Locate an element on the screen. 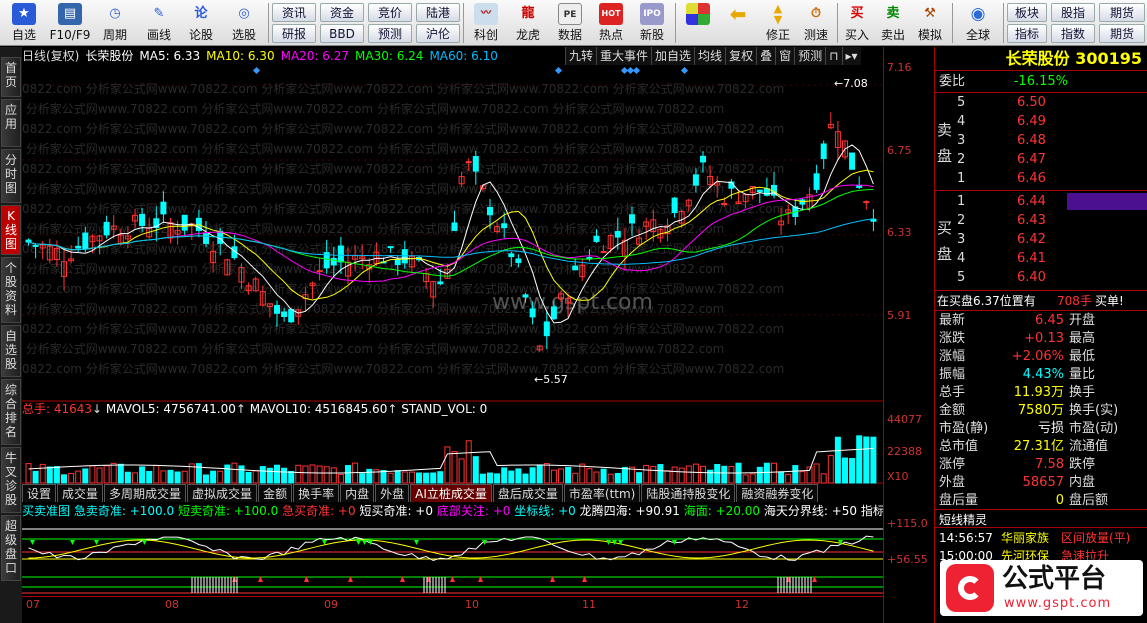  nine-turn-button: 九转 is located at coordinates (581, 56).